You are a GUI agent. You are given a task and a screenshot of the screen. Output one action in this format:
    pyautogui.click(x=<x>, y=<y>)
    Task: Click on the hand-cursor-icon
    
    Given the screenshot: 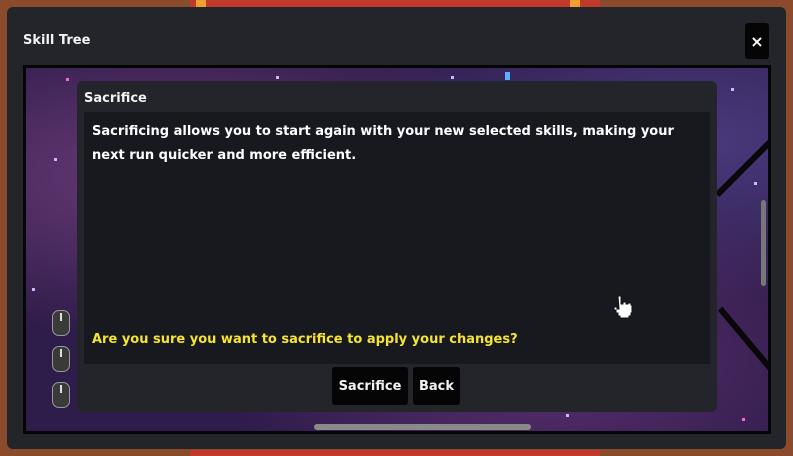 What is the action you would take?
    pyautogui.click(x=623, y=306)
    